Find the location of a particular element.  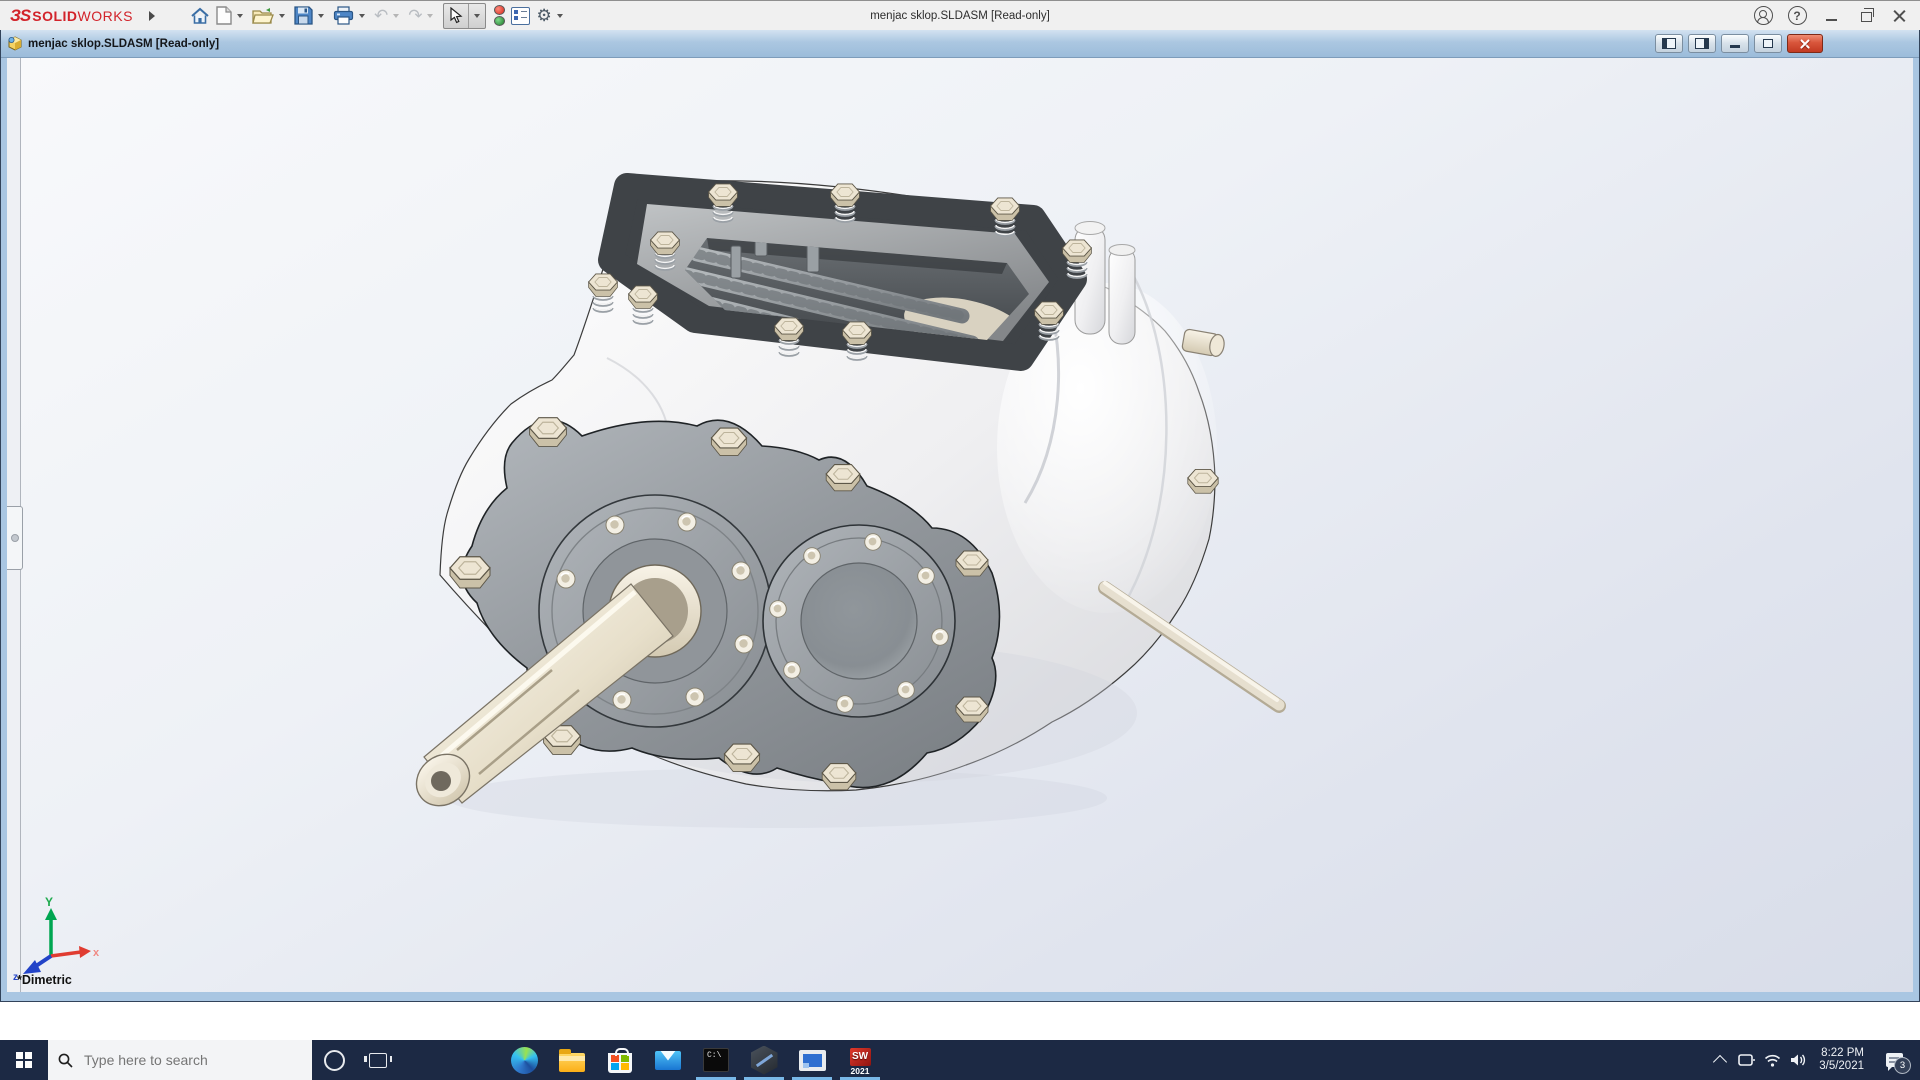

menu-expand-arrow-icon is located at coordinates (151, 15).